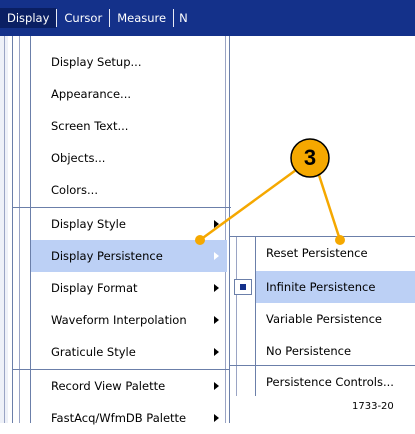 The width and height of the screenshot is (415, 434). I want to click on menu-item-label: Record View Palette, so click(108, 386).